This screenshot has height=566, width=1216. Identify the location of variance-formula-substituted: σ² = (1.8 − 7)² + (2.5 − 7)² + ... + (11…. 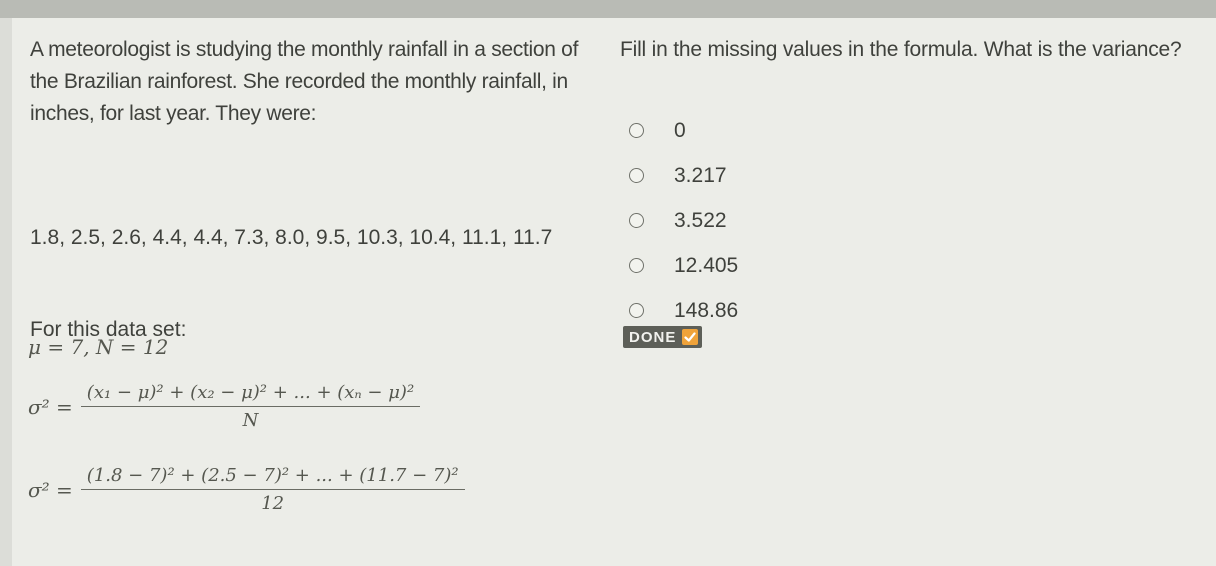
(246, 489).